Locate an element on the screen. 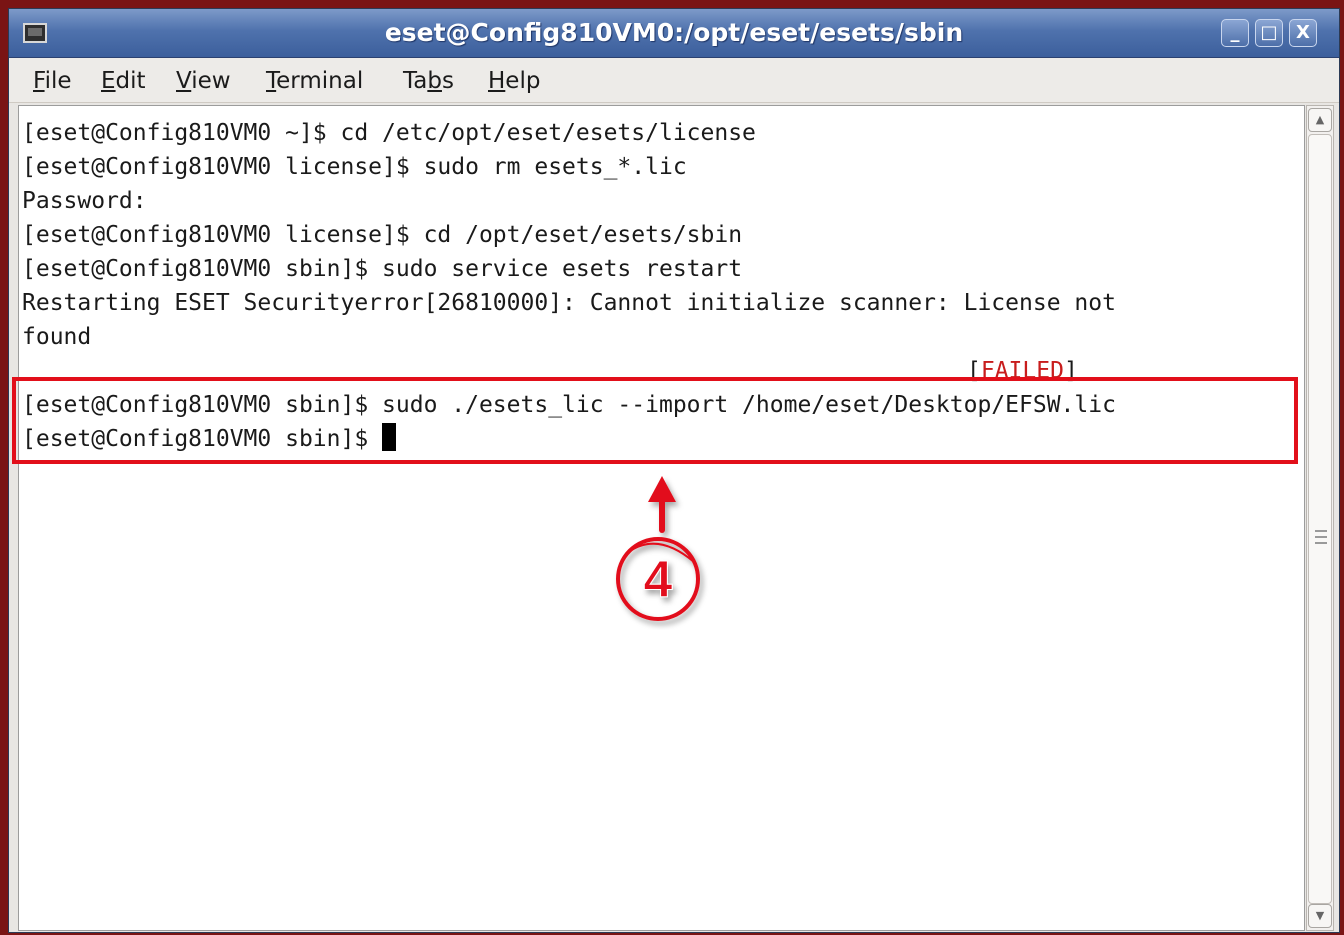 The width and height of the screenshot is (1344, 935). step-annotation: 4 is located at coordinates (658, 548).